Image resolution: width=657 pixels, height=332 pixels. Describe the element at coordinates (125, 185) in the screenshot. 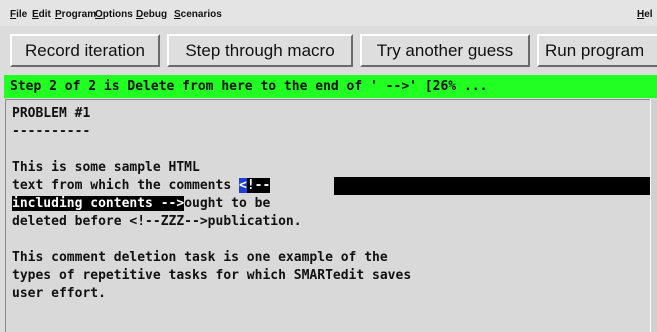

I see `editor-text: text from which the comments` at that location.